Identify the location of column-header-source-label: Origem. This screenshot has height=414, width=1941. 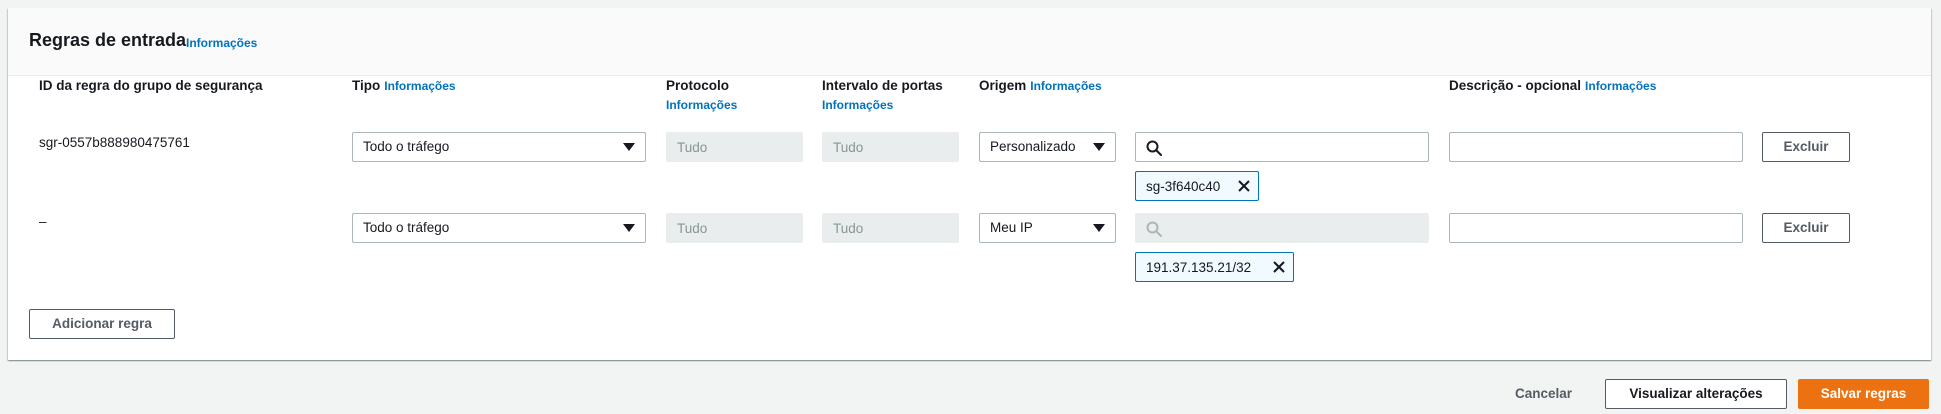
(1003, 85).